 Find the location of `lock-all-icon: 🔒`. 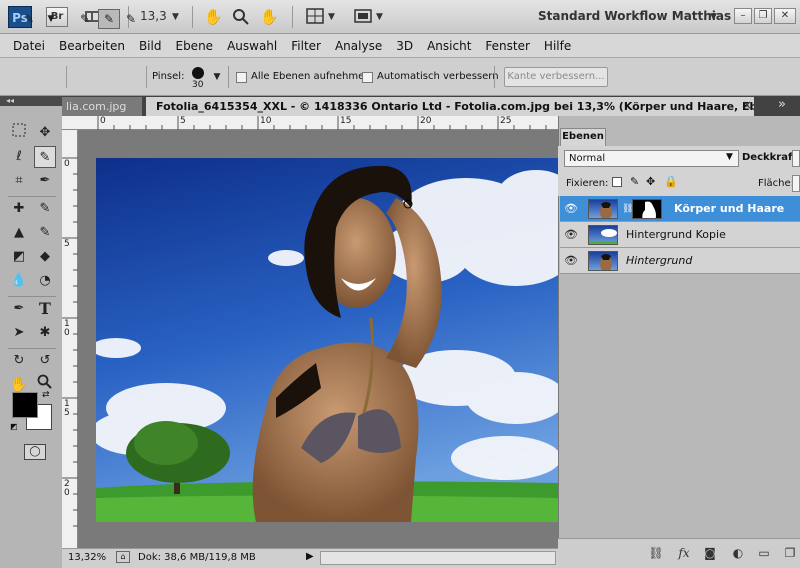

lock-all-icon: 🔒 is located at coordinates (671, 181).